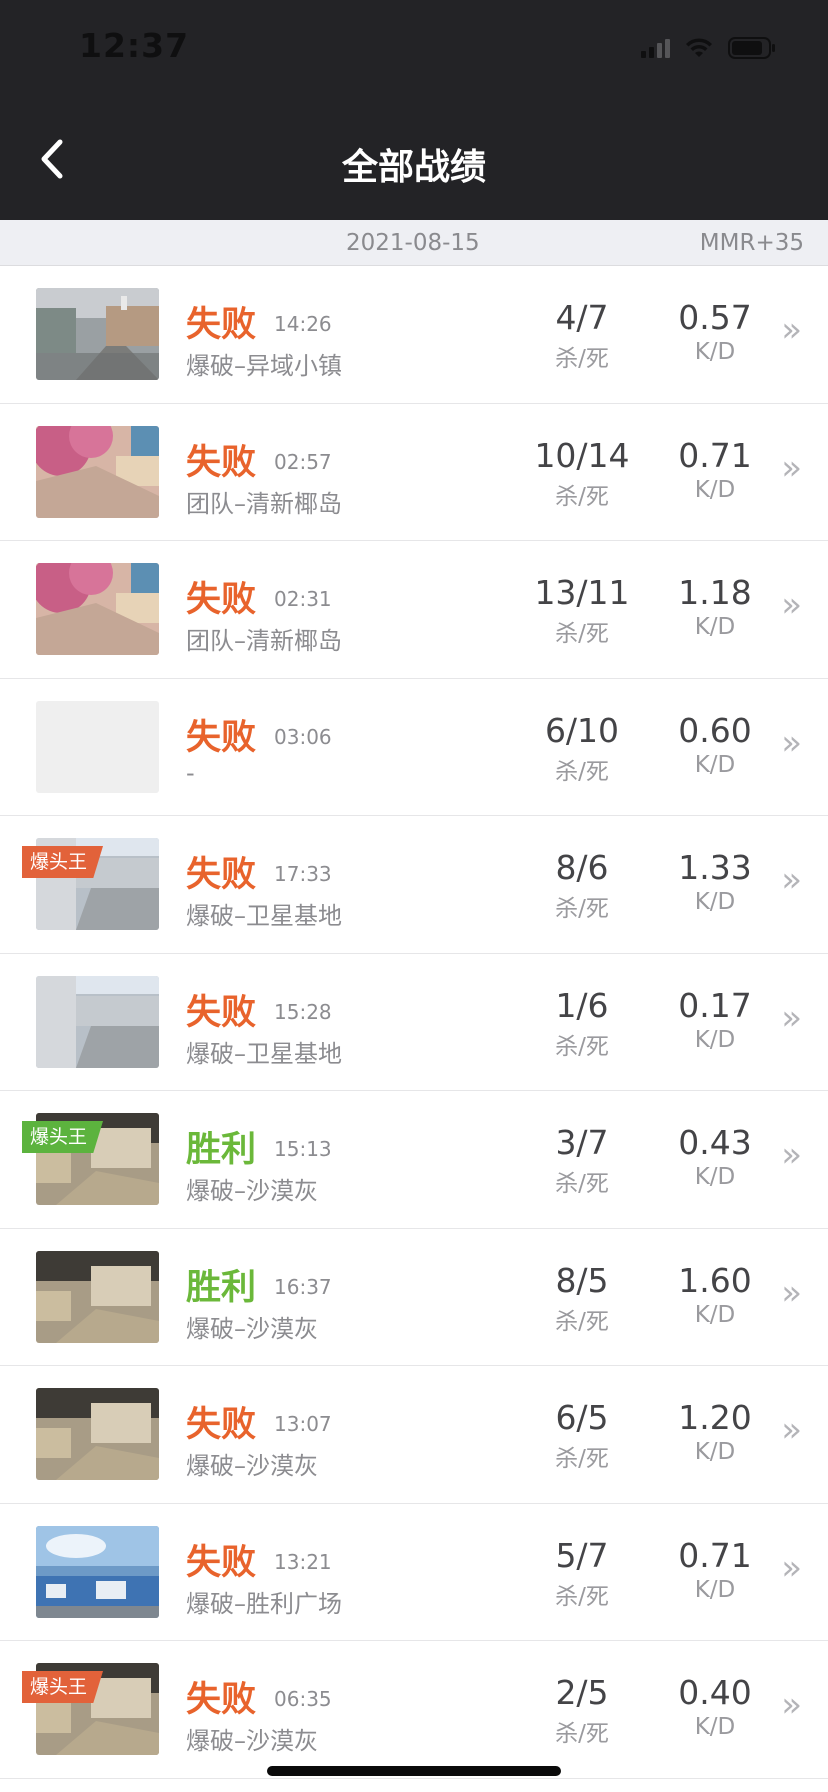 Image resolution: width=828 pixels, height=1792 pixels. I want to click on kd-ratio-value: 0.57, so click(715, 317).